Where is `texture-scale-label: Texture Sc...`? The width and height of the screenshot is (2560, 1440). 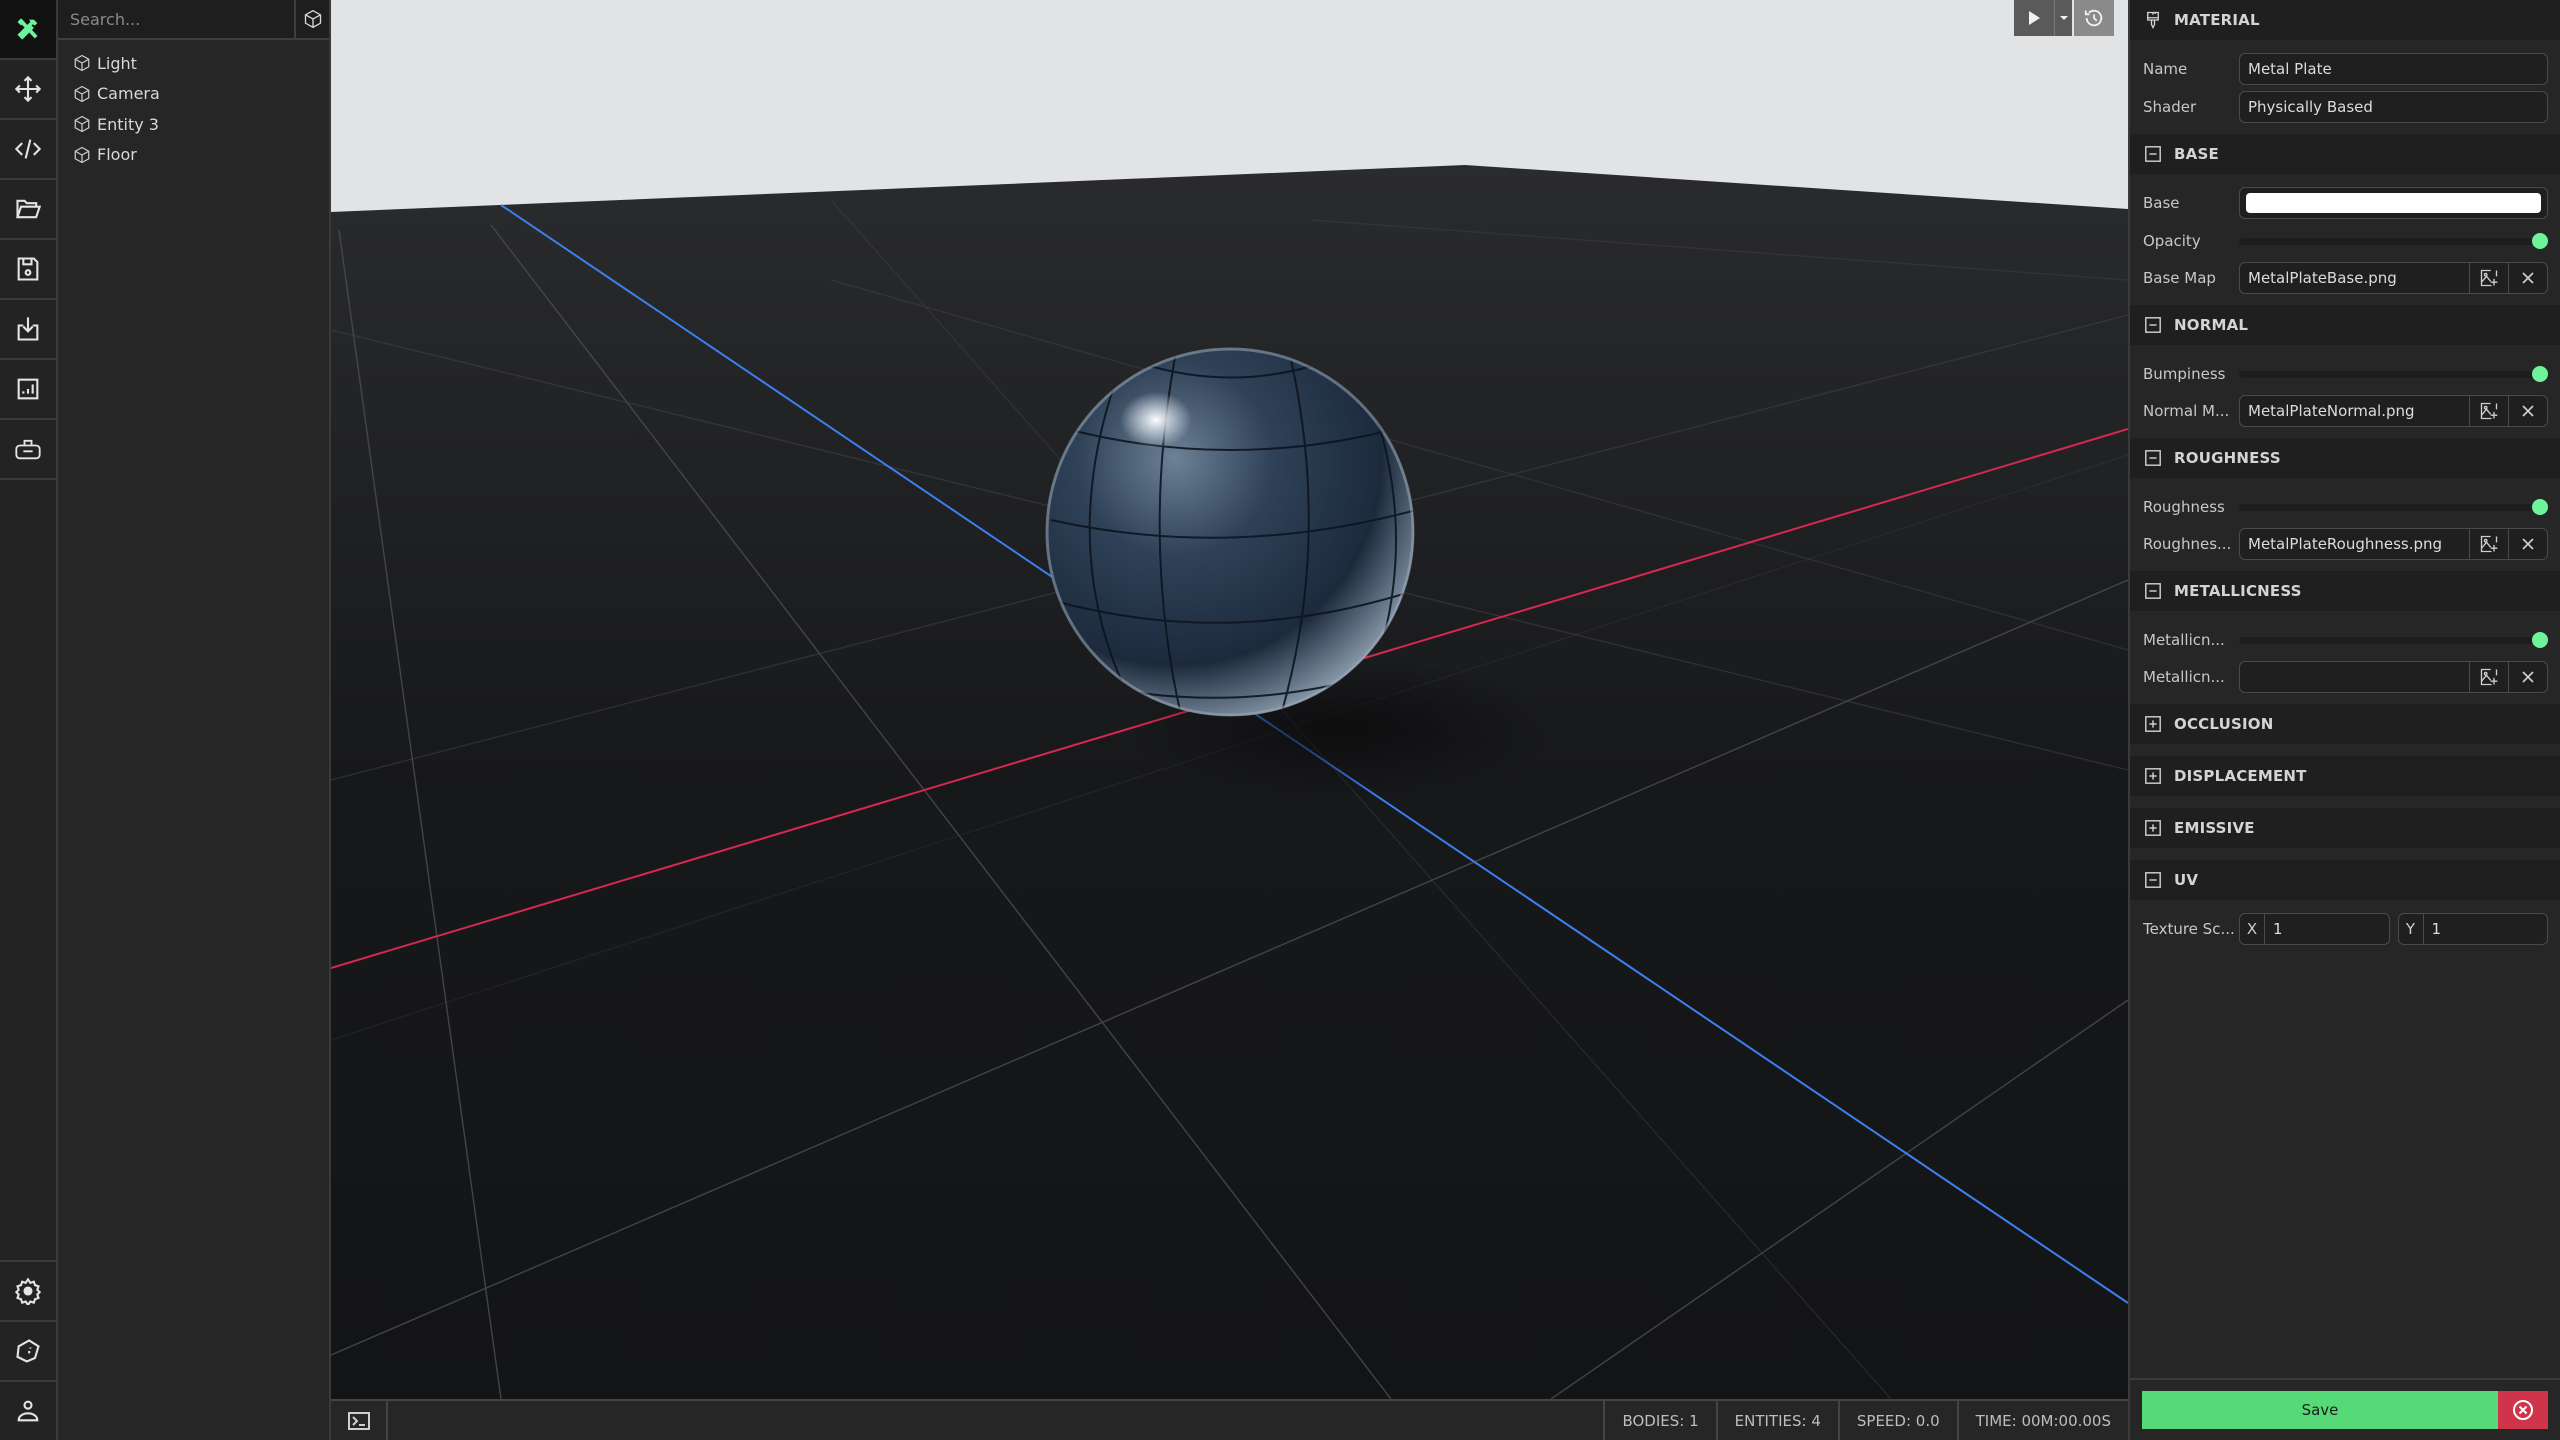 texture-scale-label: Texture Sc... is located at coordinates (2189, 929).